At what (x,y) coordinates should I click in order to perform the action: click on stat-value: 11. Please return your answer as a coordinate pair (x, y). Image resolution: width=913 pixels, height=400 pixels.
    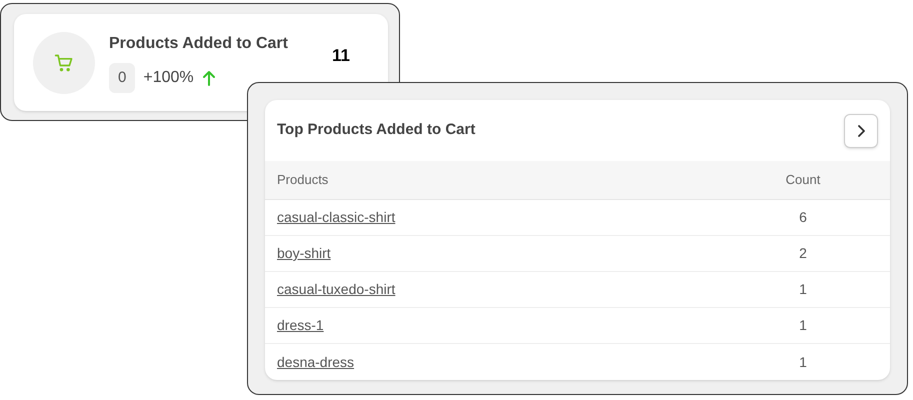
    Looking at the image, I should click on (341, 55).